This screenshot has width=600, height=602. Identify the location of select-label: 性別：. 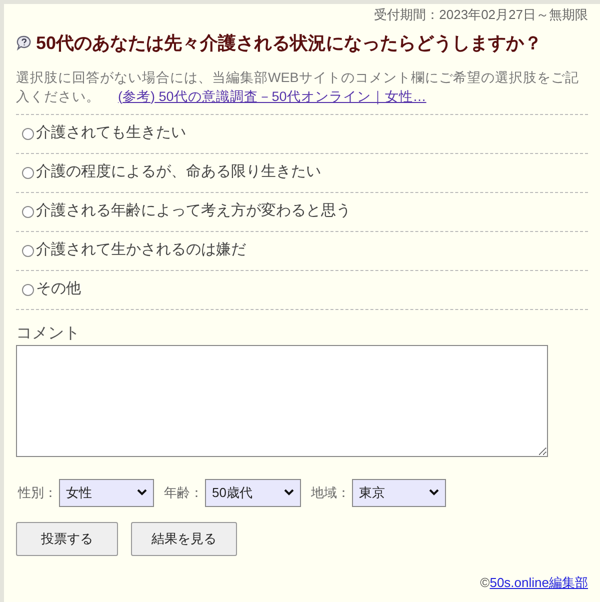
(37, 493).